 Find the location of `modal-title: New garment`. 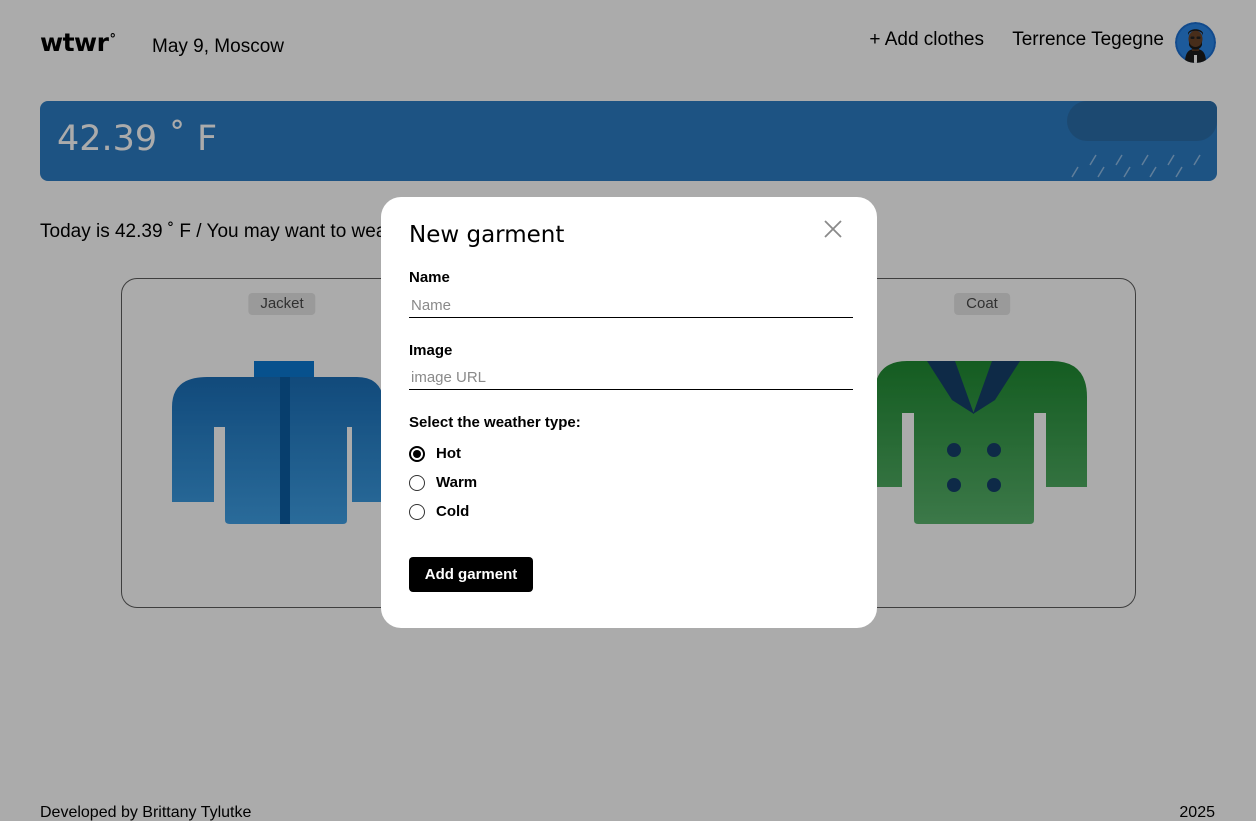

modal-title: New garment is located at coordinates (487, 235).